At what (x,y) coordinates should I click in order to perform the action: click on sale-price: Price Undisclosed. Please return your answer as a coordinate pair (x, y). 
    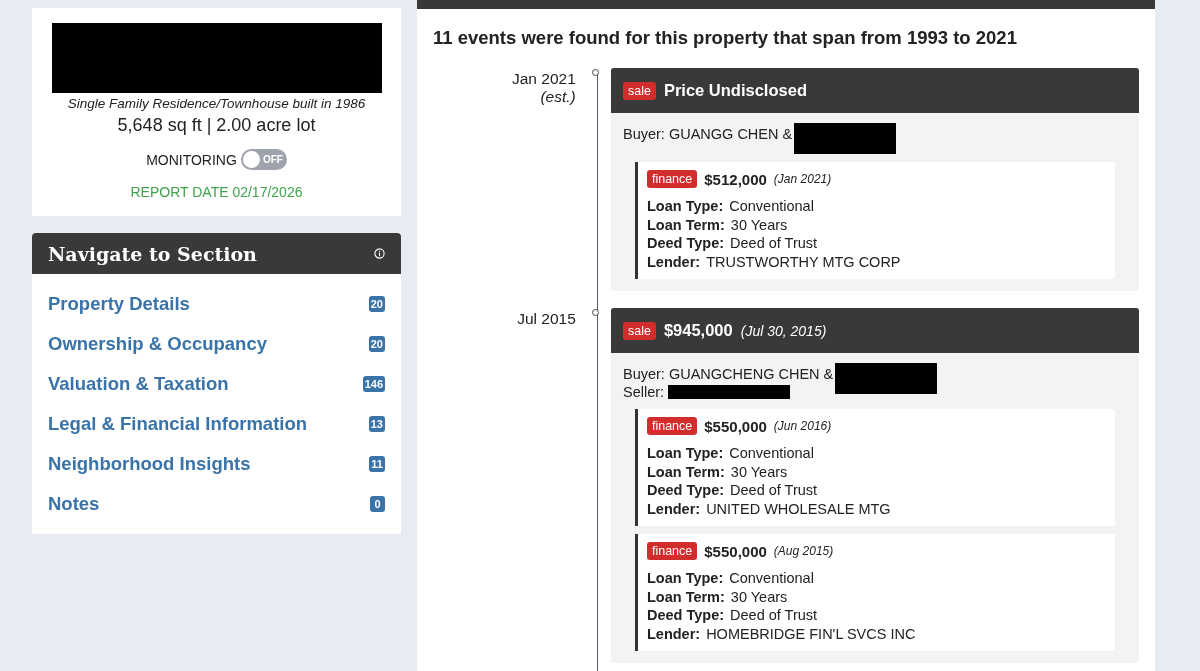
    Looking at the image, I should click on (735, 90).